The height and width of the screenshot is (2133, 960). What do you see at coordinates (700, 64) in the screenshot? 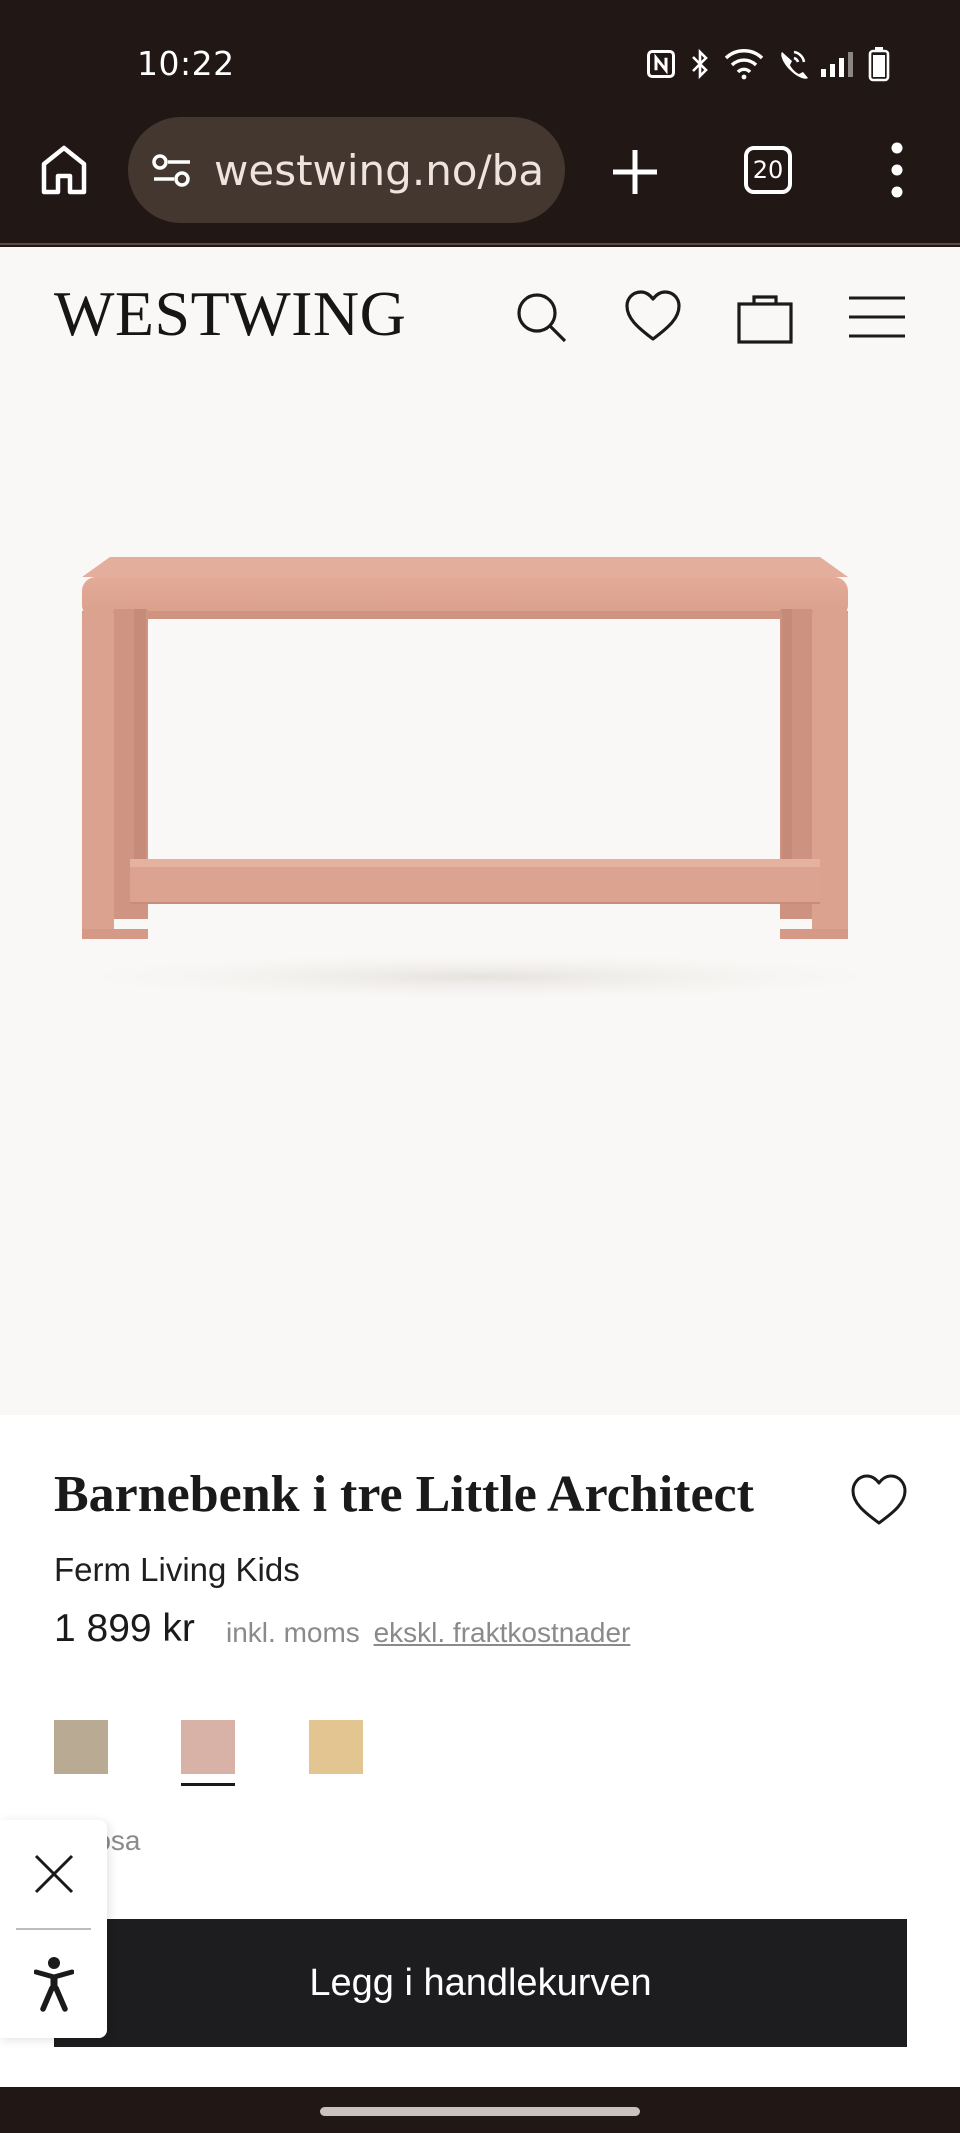
I see `bluetooth-icon` at bounding box center [700, 64].